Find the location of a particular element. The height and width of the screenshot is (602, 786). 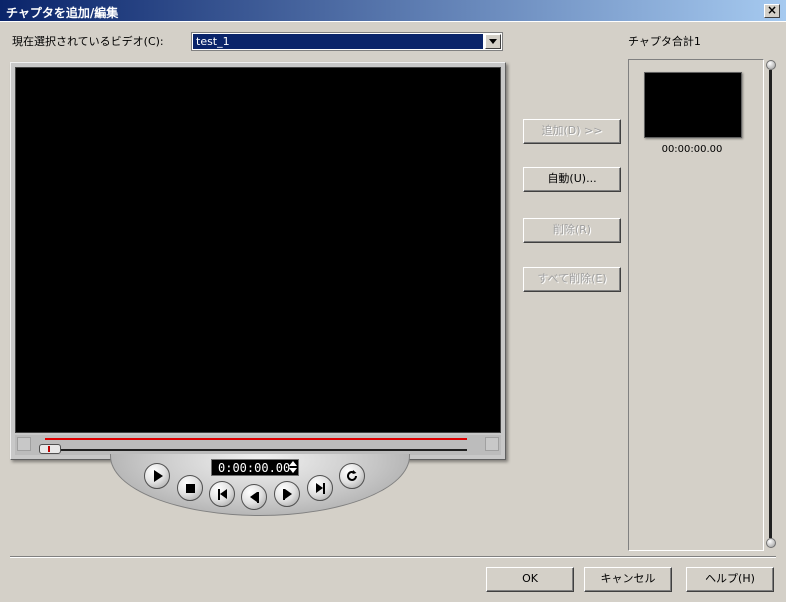

skip-end-icon is located at coordinates (319, 488).